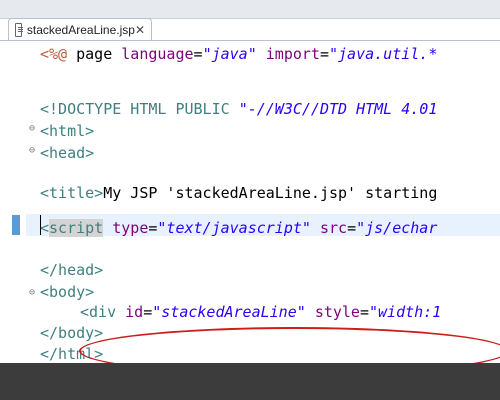 The width and height of the screenshot is (500, 400). I want to click on code-token: type, so click(130, 228).